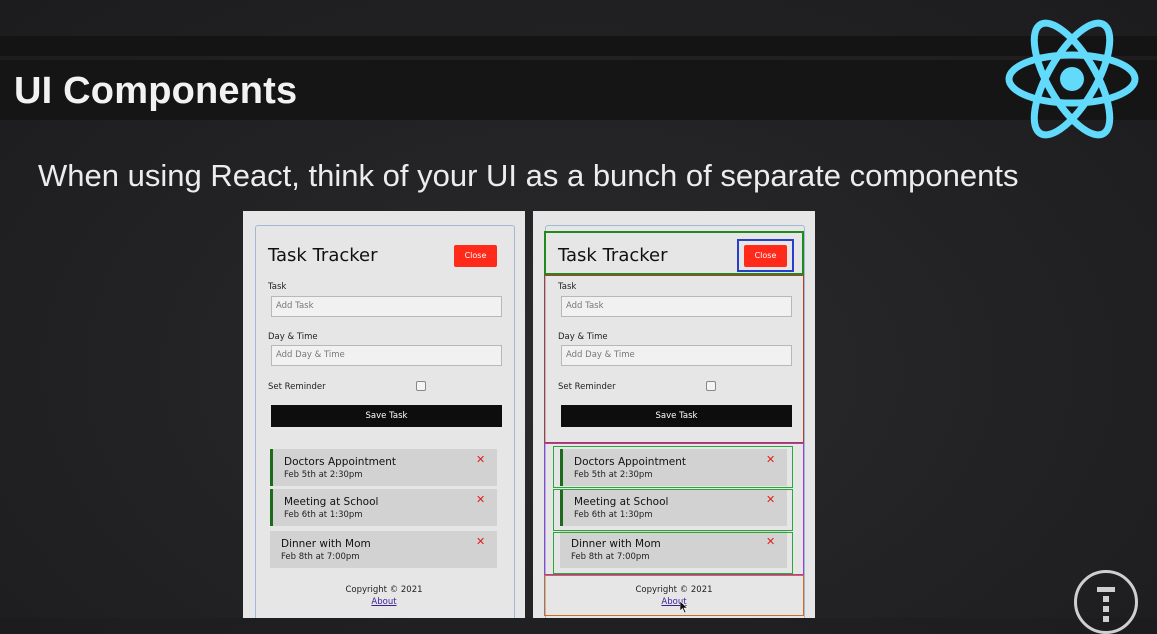 The width and height of the screenshot is (1157, 634). Describe the element at coordinates (684, 607) in the screenshot. I see `mouse-cursor-icon` at that location.